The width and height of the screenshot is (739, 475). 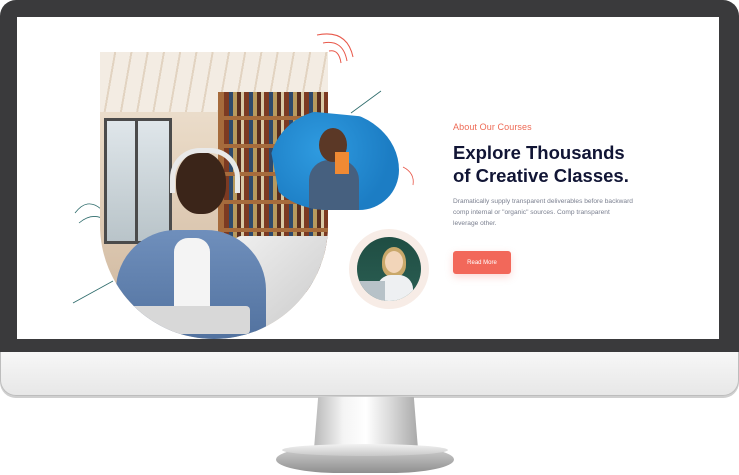 What do you see at coordinates (366, 423) in the screenshot?
I see `monitor-stand-neck` at bounding box center [366, 423].